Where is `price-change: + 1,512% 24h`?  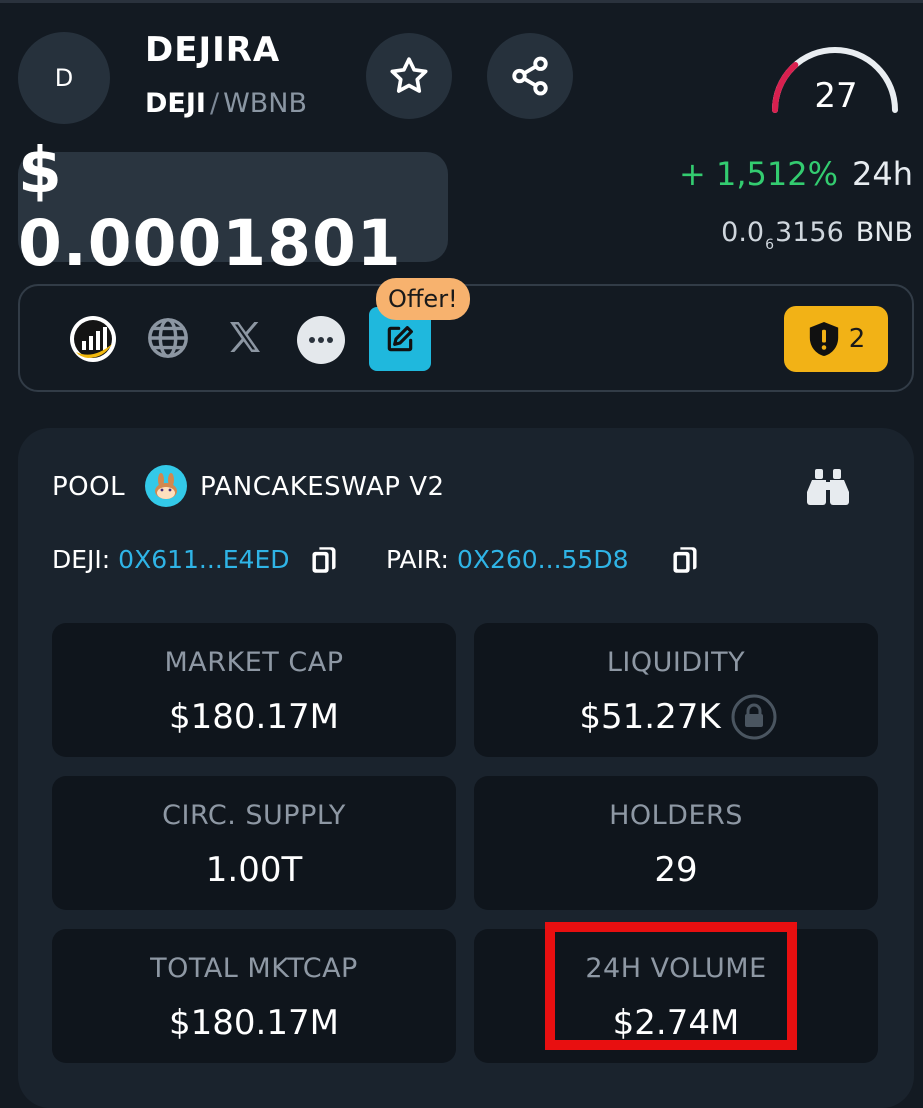 price-change: + 1,512% 24h is located at coordinates (796, 174).